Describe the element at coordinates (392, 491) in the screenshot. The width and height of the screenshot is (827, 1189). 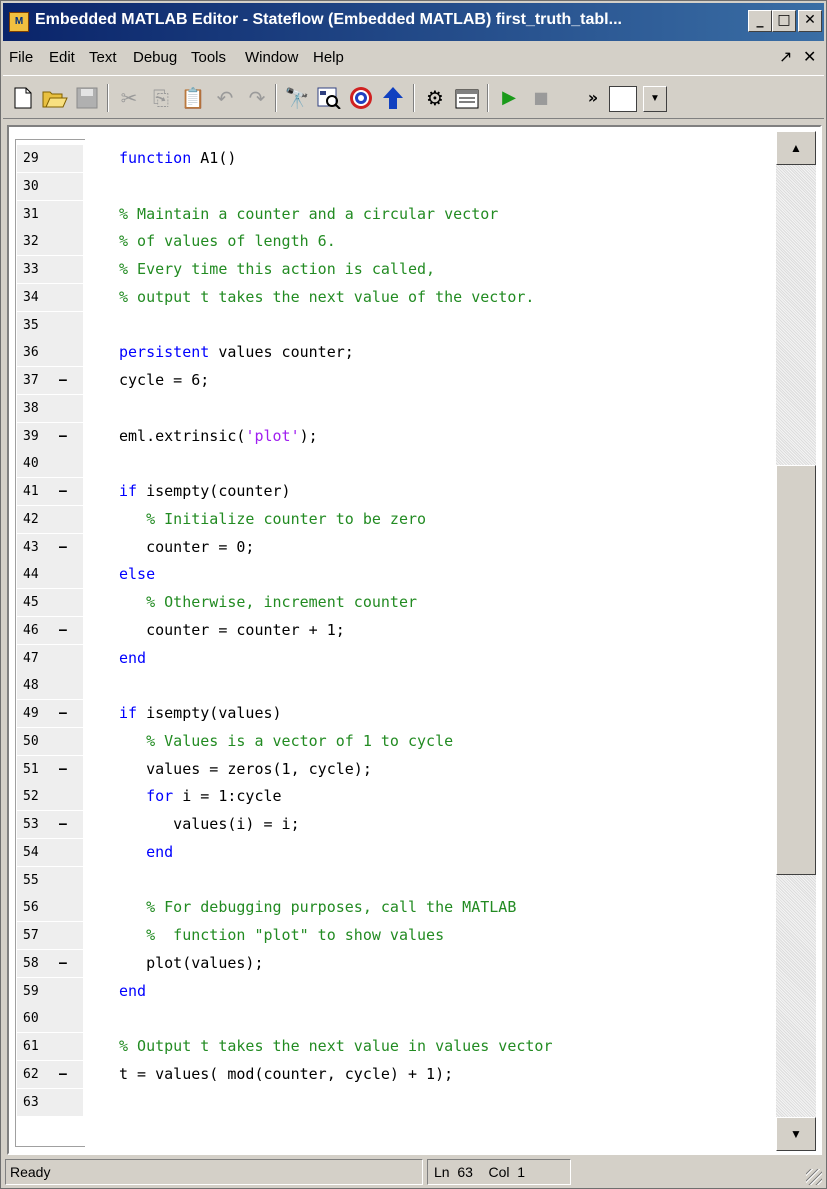
I see `code-line: 41– if isempty(counter)` at that location.